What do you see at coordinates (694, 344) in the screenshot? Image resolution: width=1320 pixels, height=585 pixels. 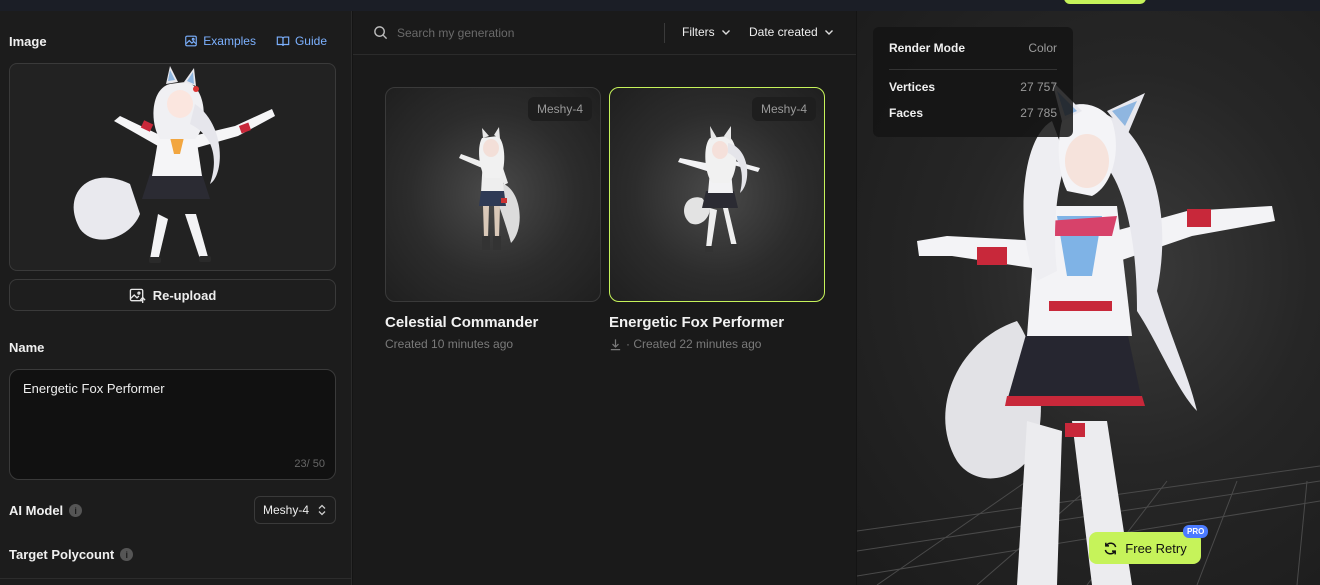 I see `card-timestamp: · Created 22 minutes ago` at bounding box center [694, 344].